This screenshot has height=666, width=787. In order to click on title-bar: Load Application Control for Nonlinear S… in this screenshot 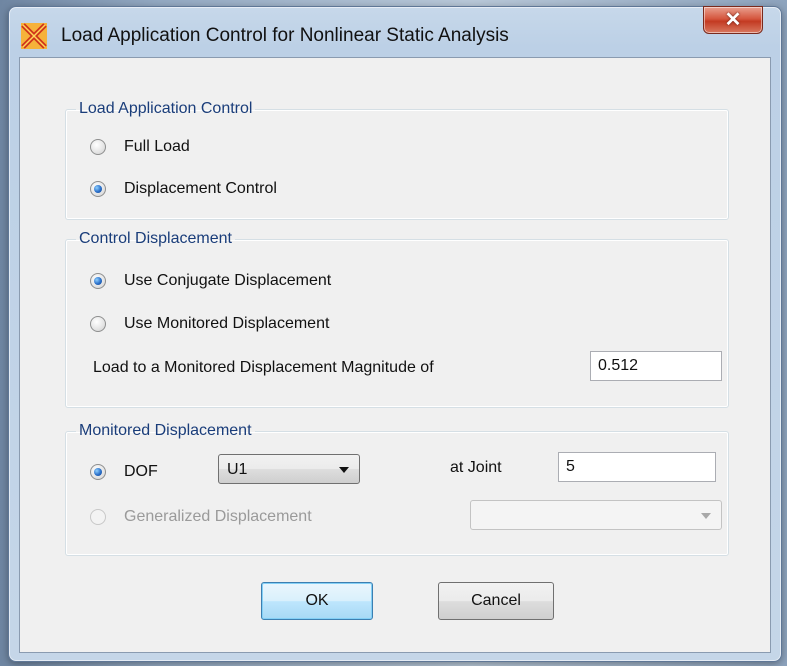, I will do `click(395, 32)`.